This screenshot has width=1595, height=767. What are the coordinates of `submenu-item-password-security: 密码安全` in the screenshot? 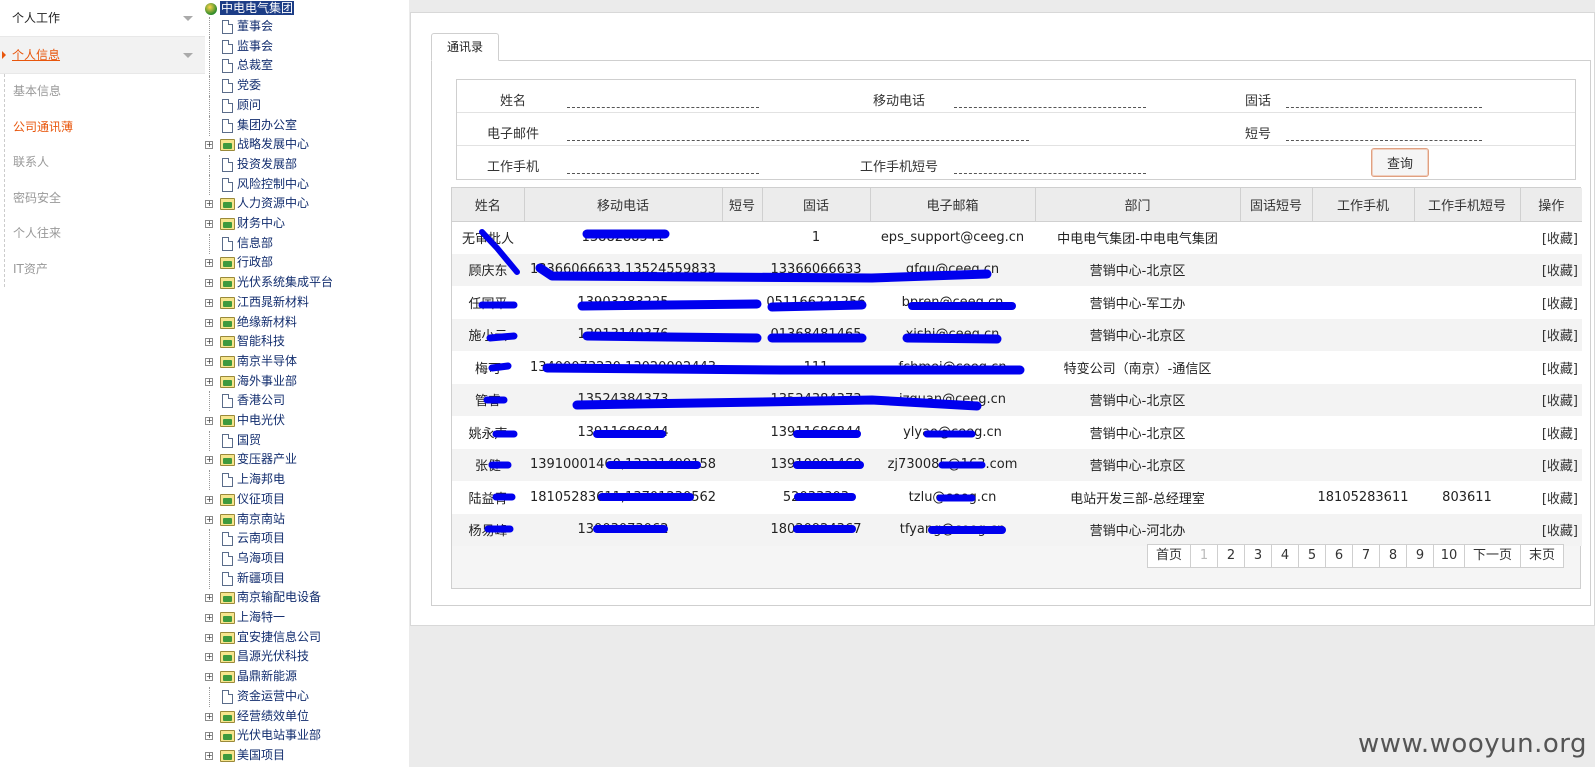 It's located at (105, 199).